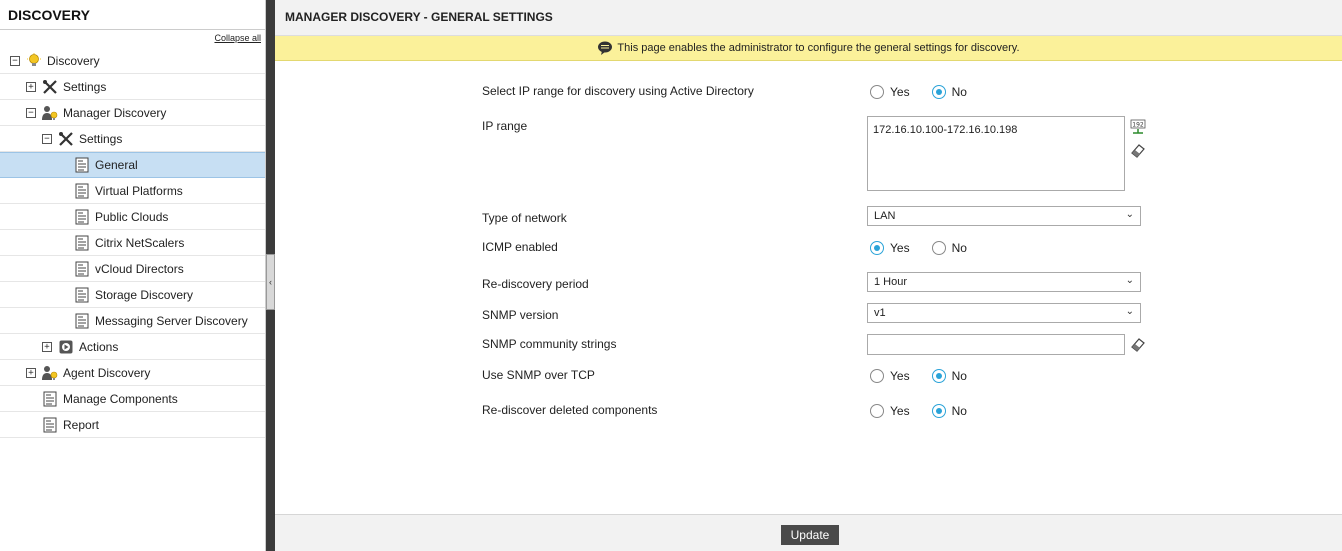 The width and height of the screenshot is (1342, 551). I want to click on tree-item-label: General, so click(116, 165).